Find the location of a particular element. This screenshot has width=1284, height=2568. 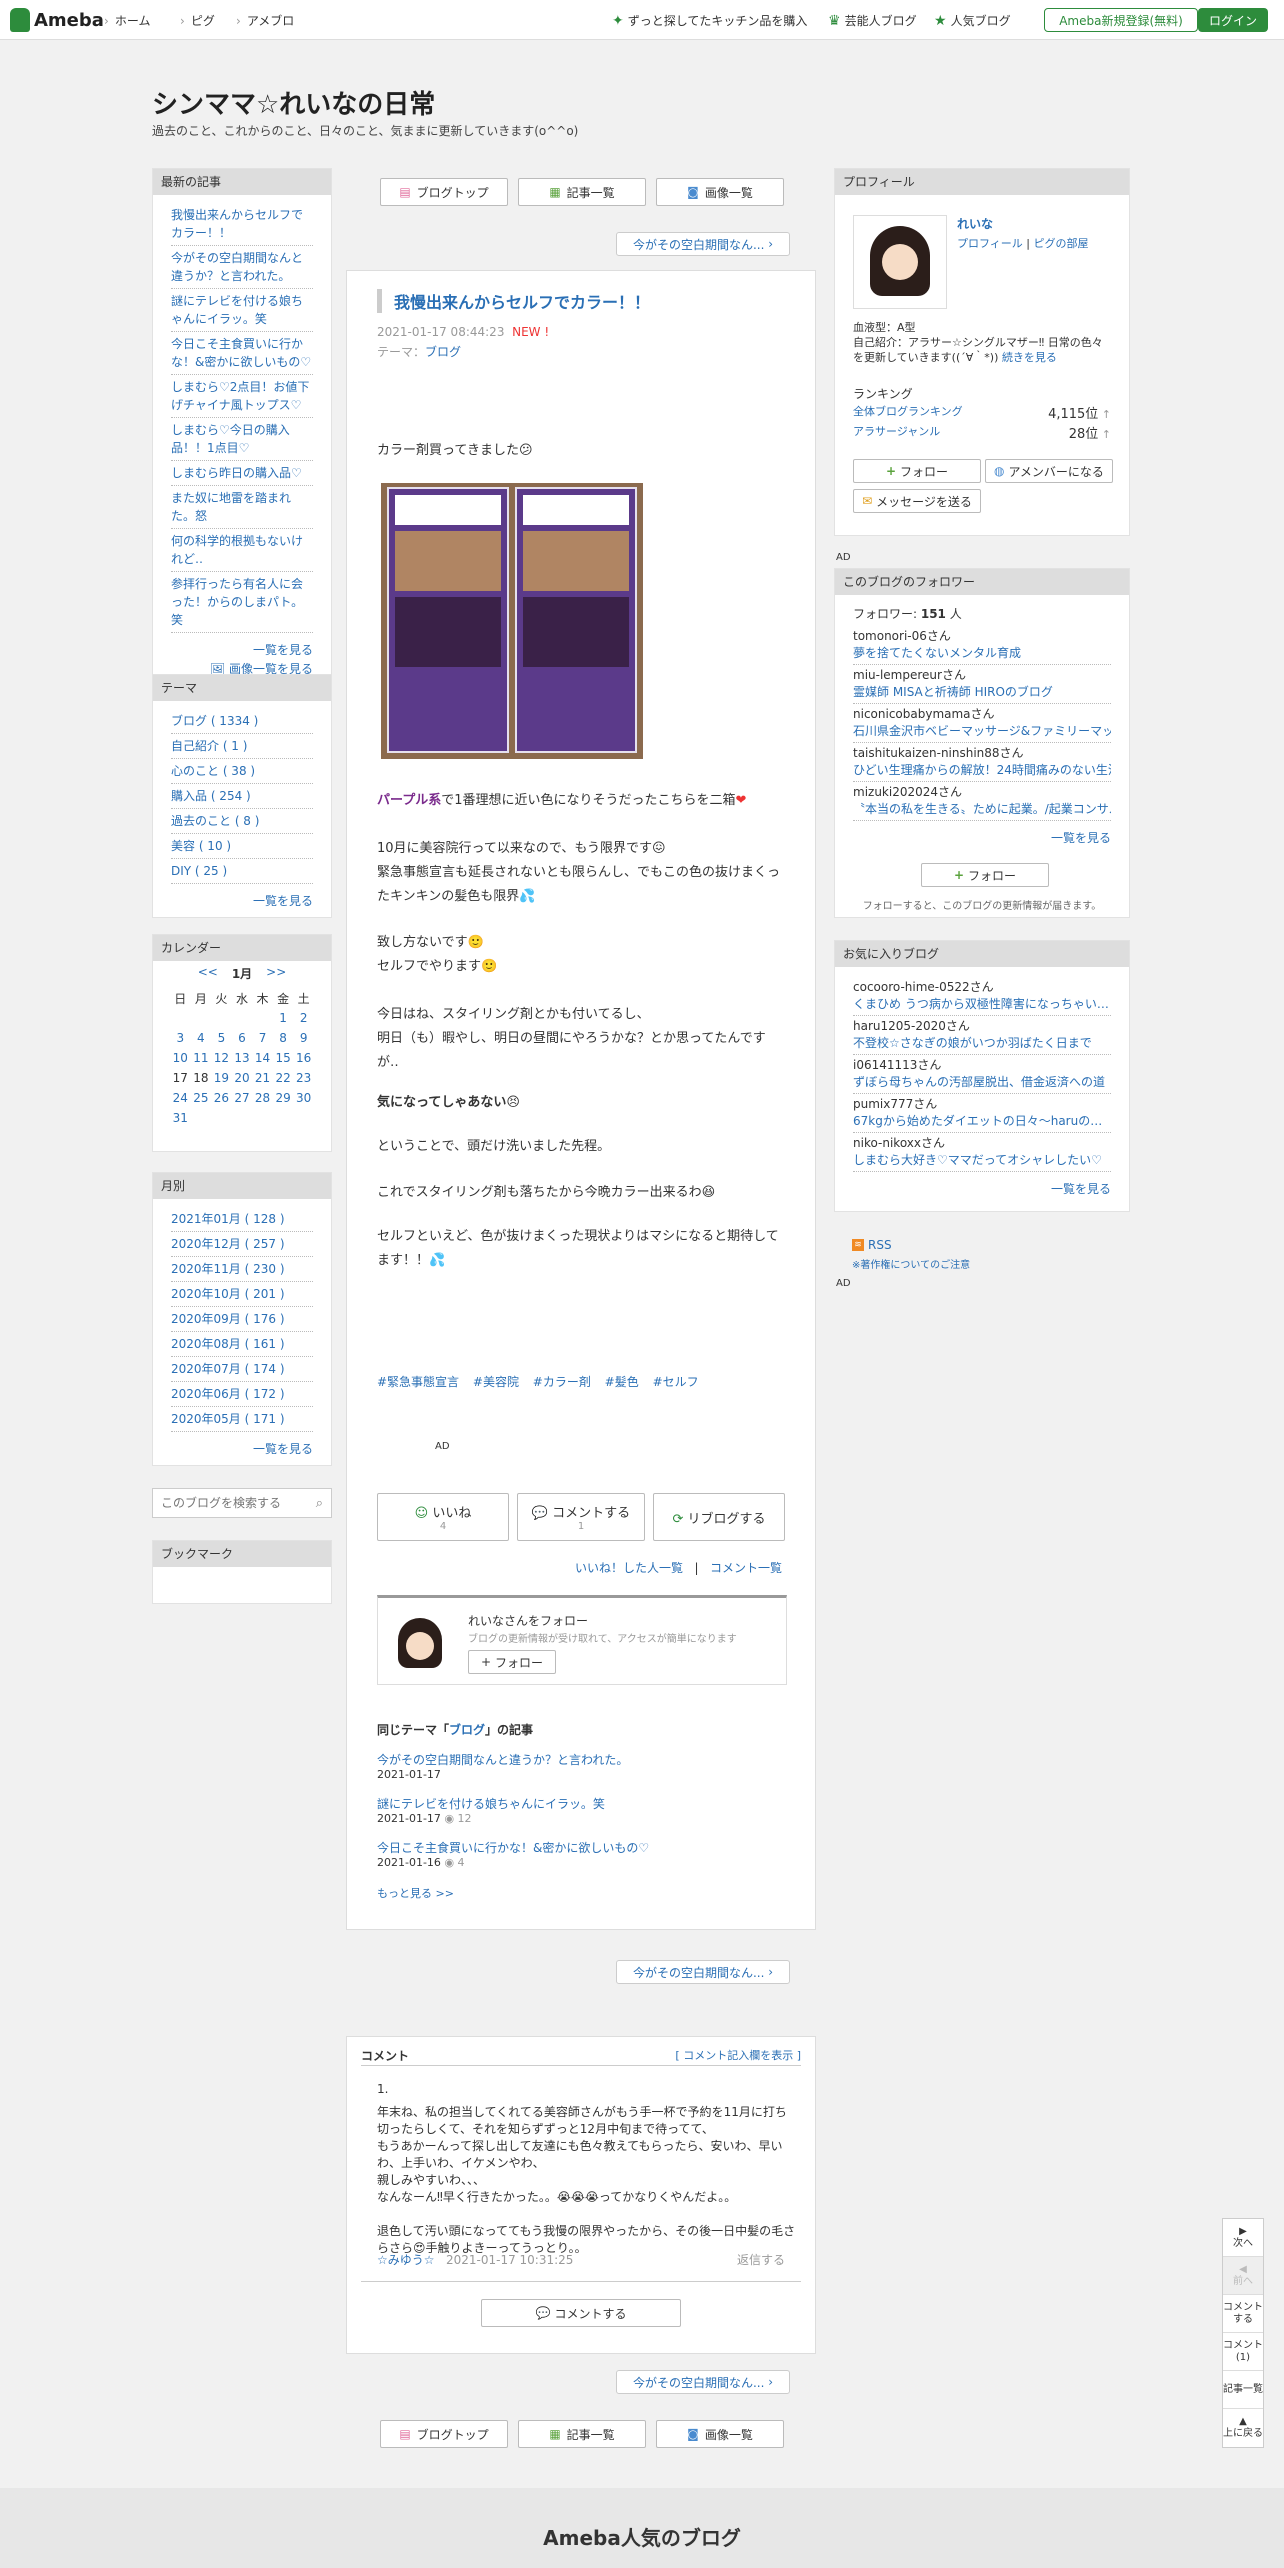

theme-item: 過去のこと ( 8 ) is located at coordinates (242, 821).